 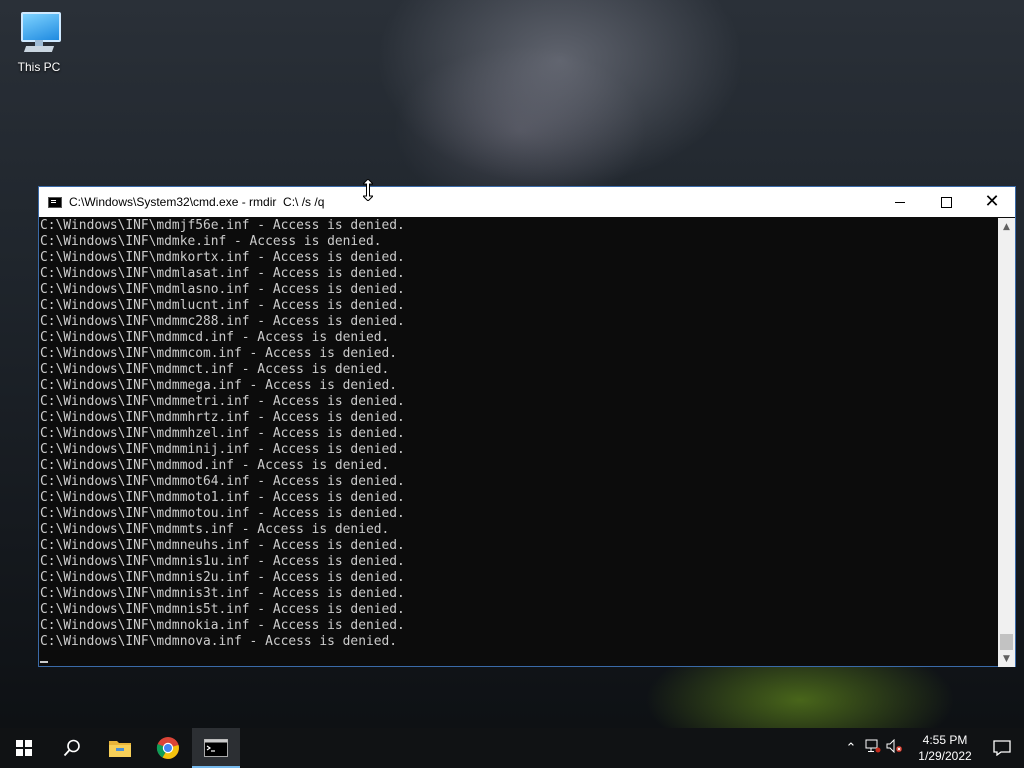 I want to click on chrome-icon, so click(x=167, y=748).